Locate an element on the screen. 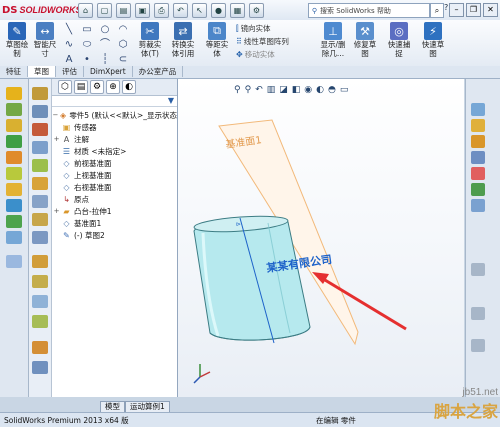  dimension-tool-icon is located at coordinates (40, 111).